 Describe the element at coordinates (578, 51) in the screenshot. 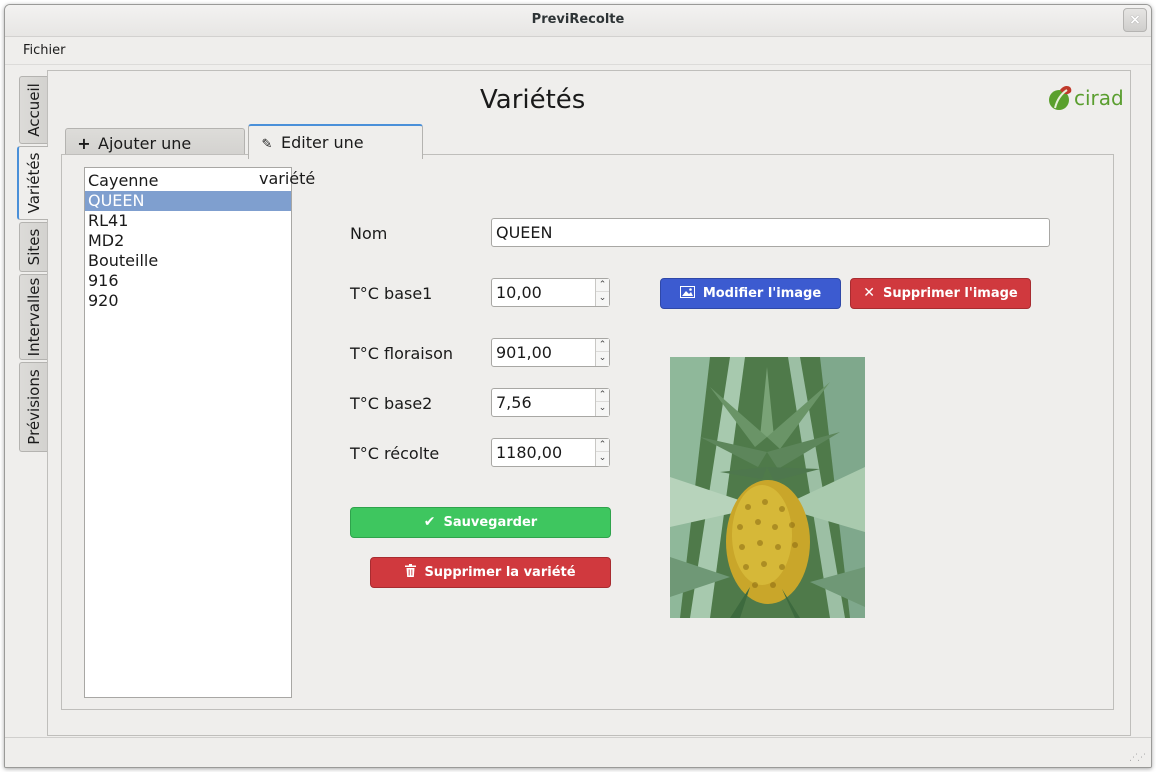

I see `menu-bar: Fichier` at that location.